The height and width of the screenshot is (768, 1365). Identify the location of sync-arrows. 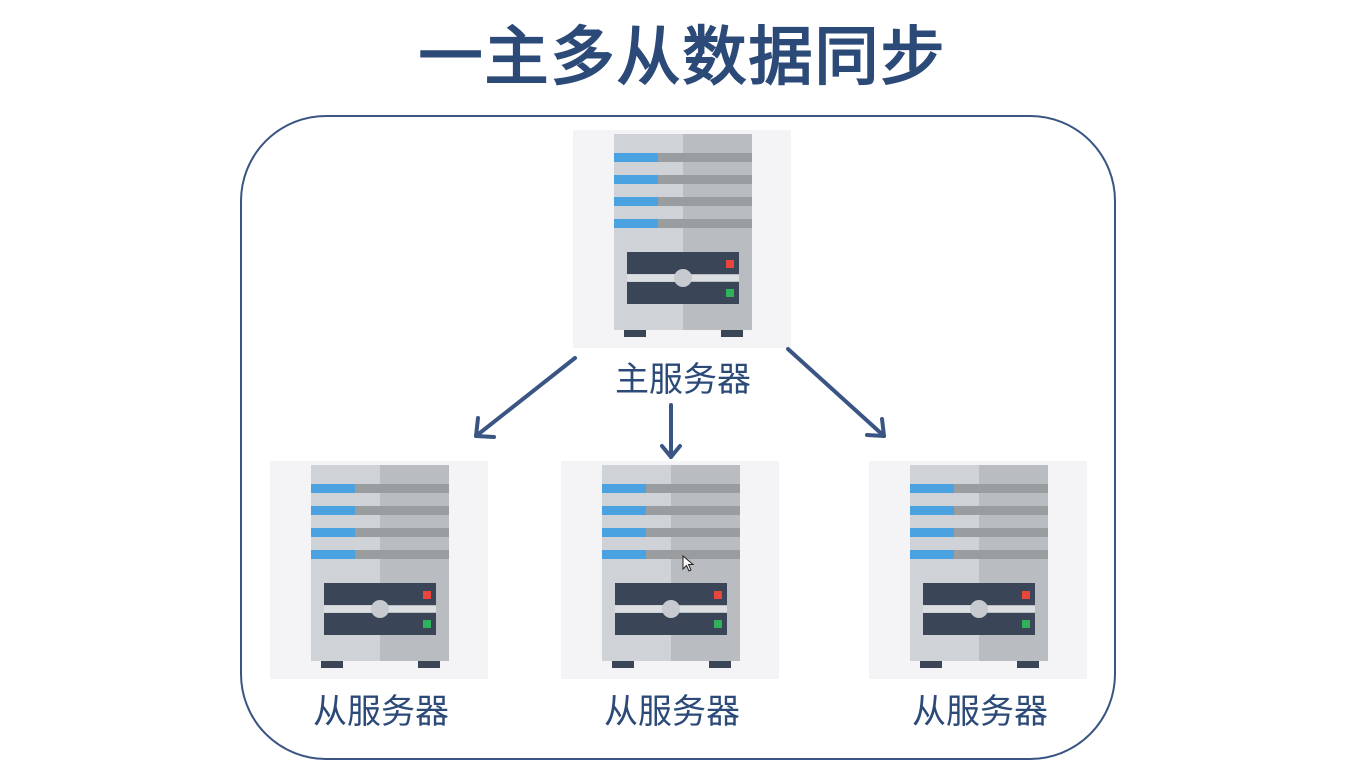
(680, 403).